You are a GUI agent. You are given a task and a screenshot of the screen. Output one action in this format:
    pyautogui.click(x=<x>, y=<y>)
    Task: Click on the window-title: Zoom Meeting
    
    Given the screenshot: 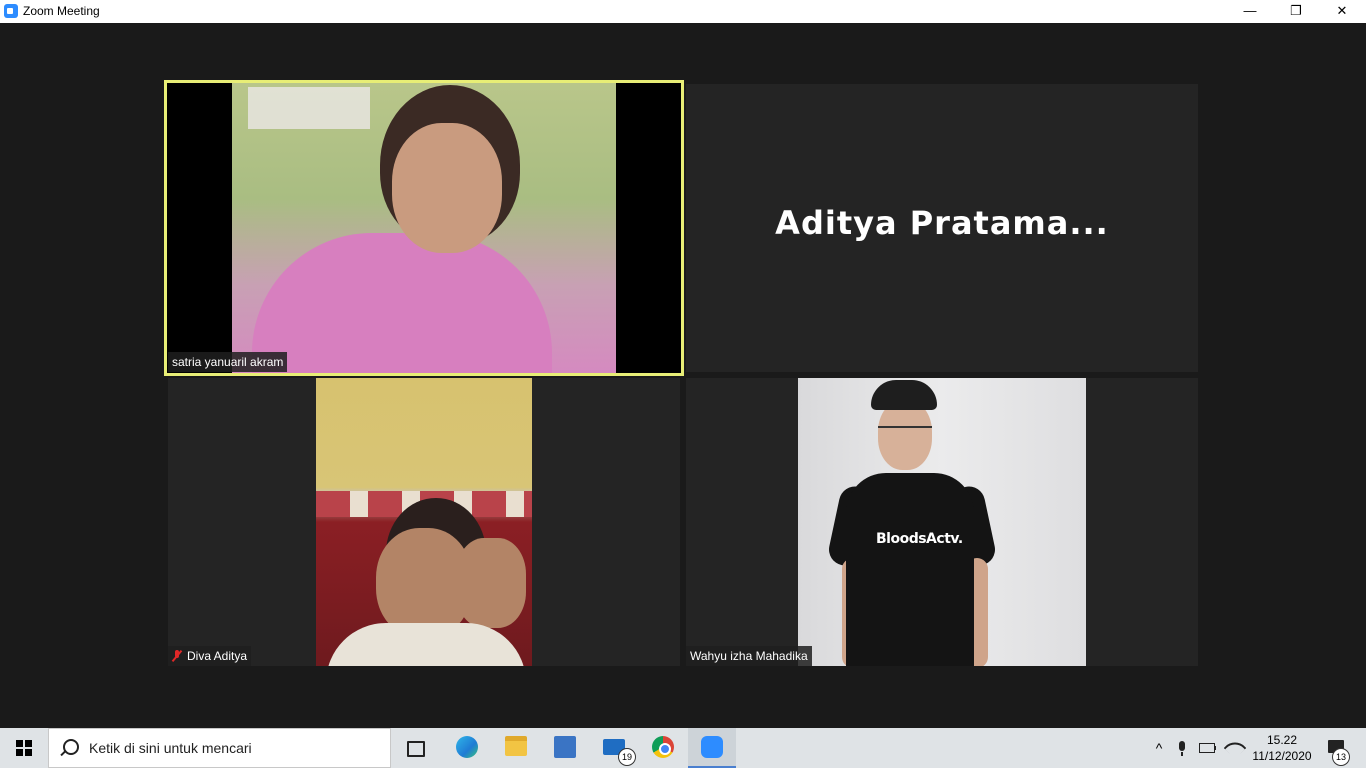 What is the action you would take?
    pyautogui.click(x=61, y=11)
    